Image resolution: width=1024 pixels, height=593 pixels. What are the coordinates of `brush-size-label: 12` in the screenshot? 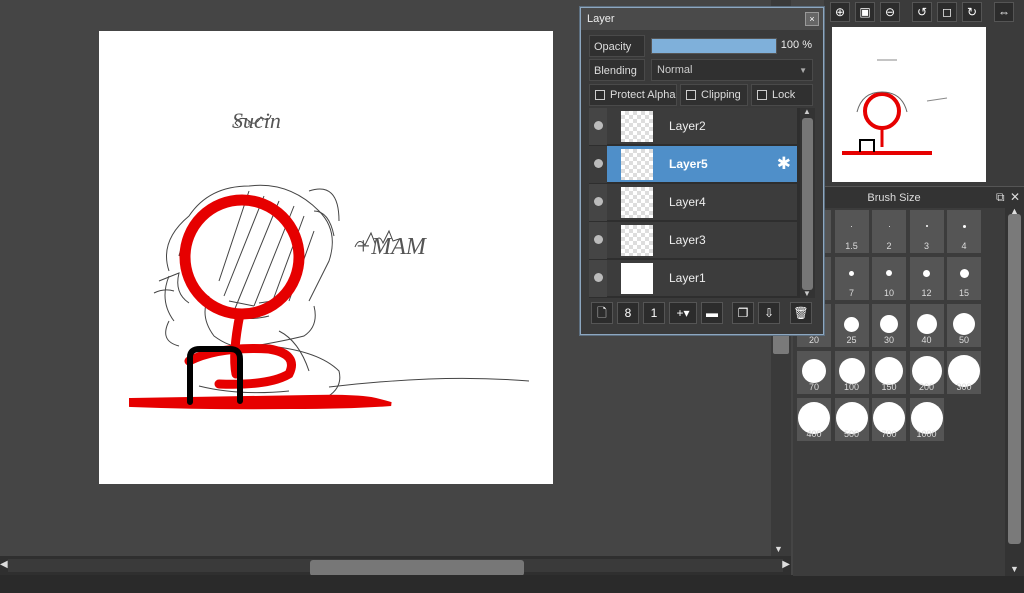 It's located at (926, 293).